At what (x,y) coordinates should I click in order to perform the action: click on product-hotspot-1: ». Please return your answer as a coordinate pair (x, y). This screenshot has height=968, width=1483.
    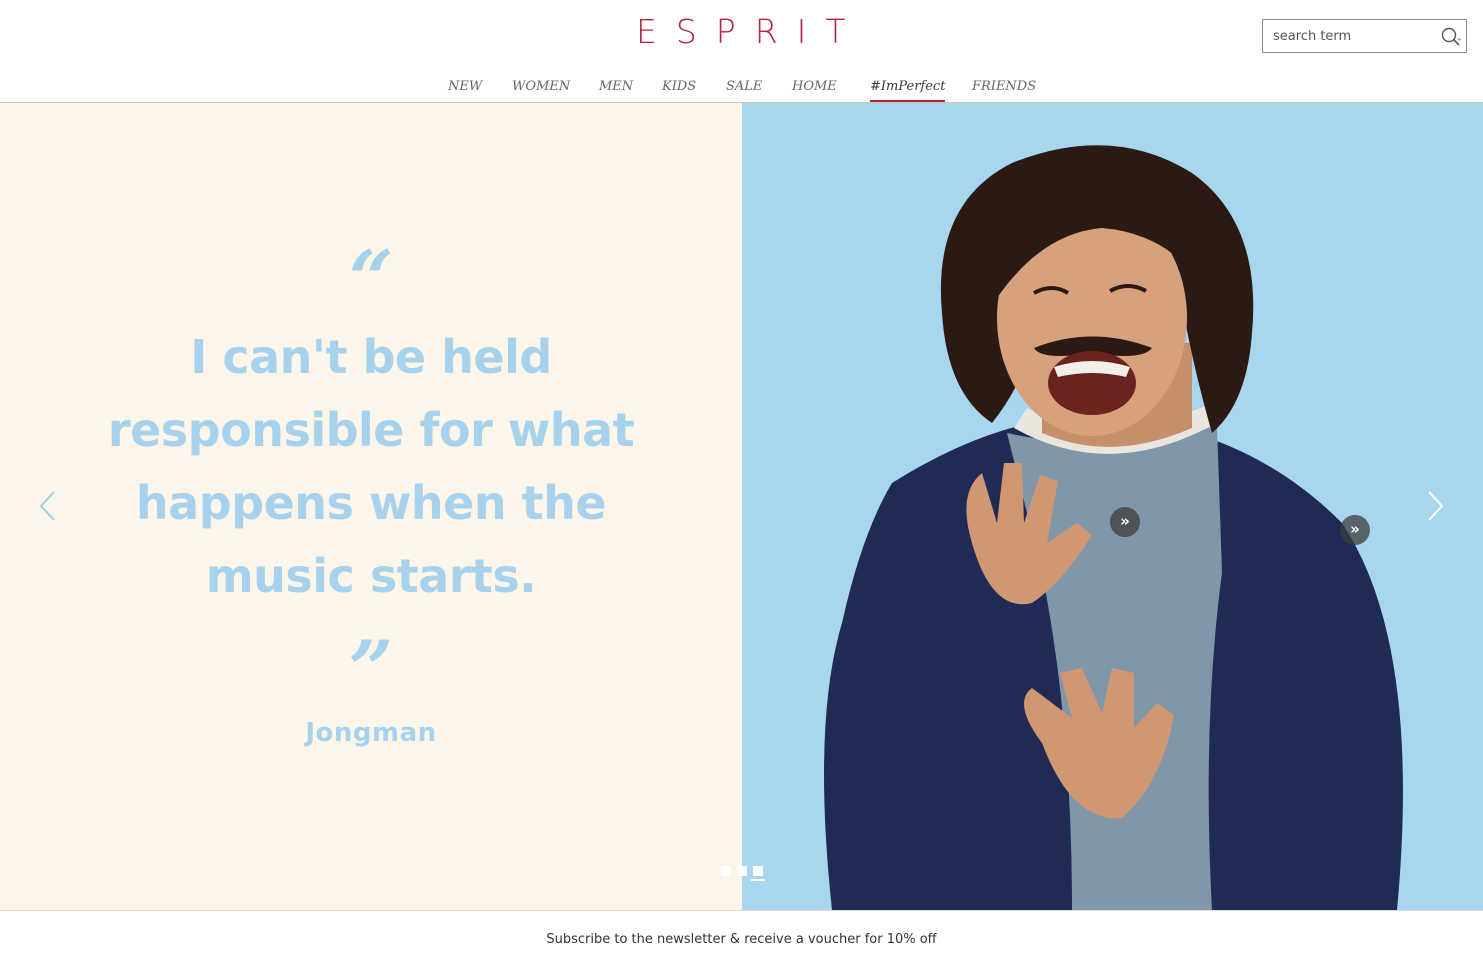
    Looking at the image, I should click on (1125, 522).